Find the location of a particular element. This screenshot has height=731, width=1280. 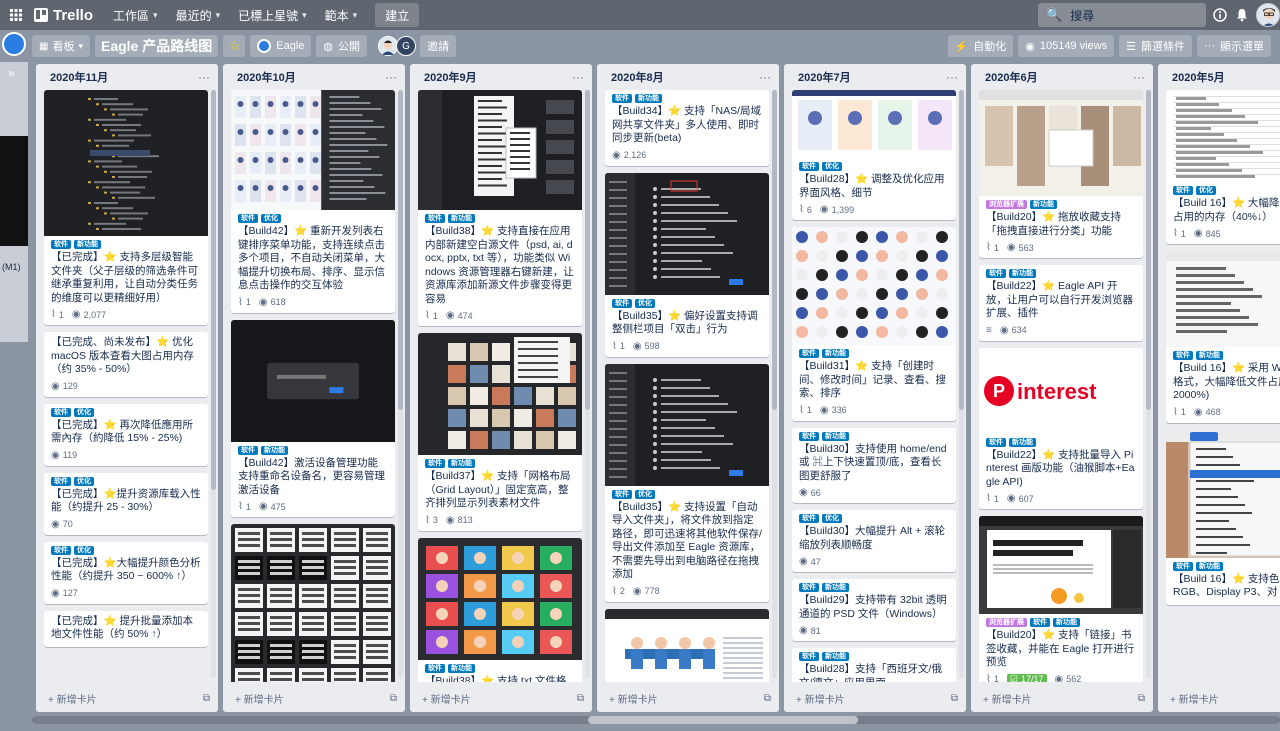

card: 软件 优化 【已完成】⭐提升资源库载入性能（约提升 25 - 30%） ◉ 70 is located at coordinates (126, 503).